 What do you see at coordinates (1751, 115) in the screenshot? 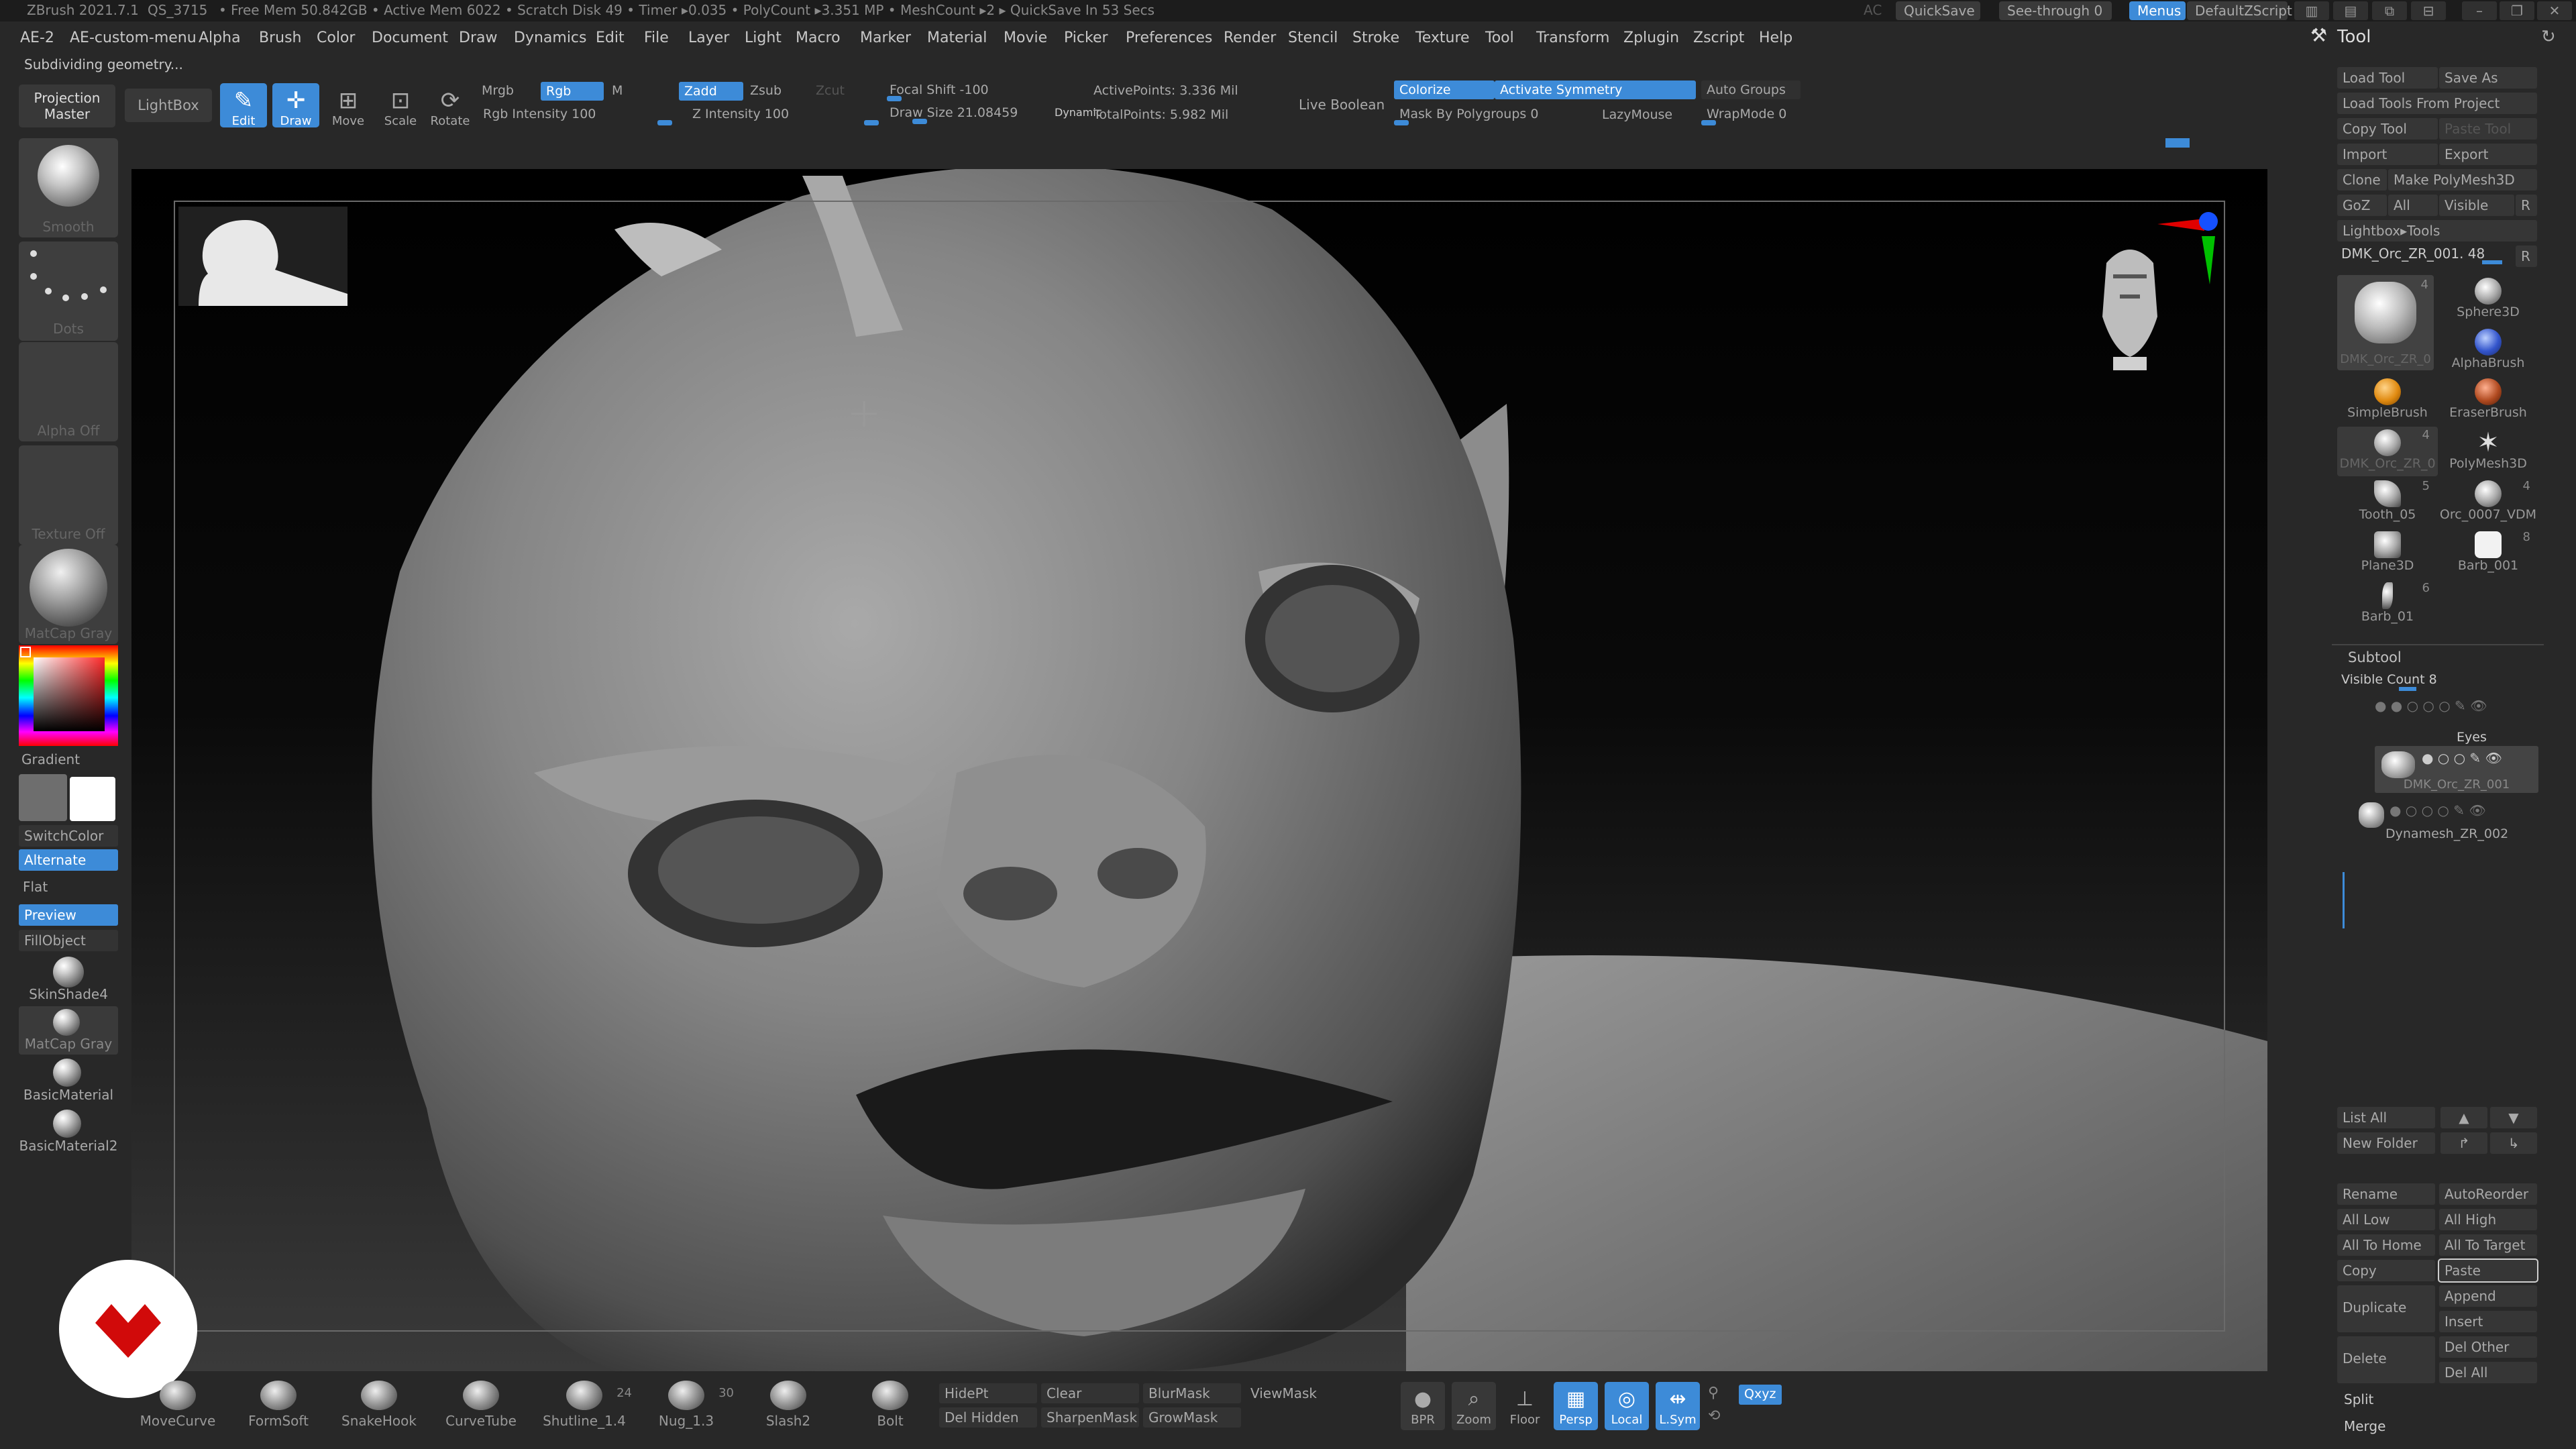
I see `wrapmode-slider: WrapMode 0` at bounding box center [1751, 115].